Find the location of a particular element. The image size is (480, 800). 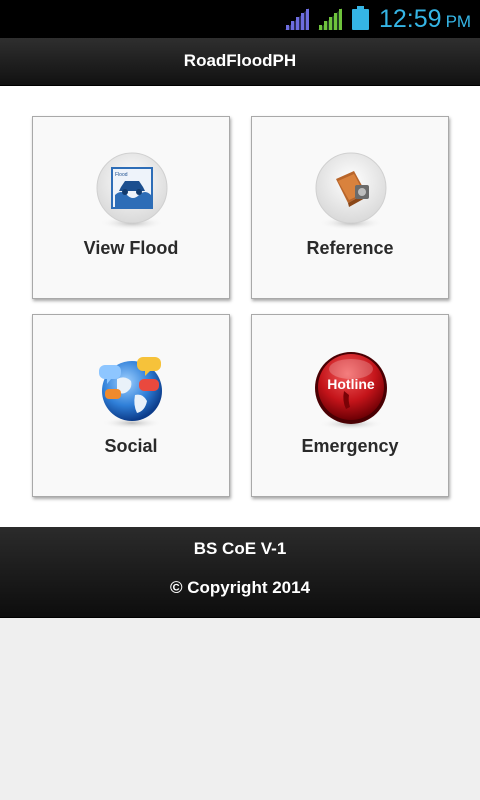

footer-version: BS CoE V-1 is located at coordinates (240, 548).